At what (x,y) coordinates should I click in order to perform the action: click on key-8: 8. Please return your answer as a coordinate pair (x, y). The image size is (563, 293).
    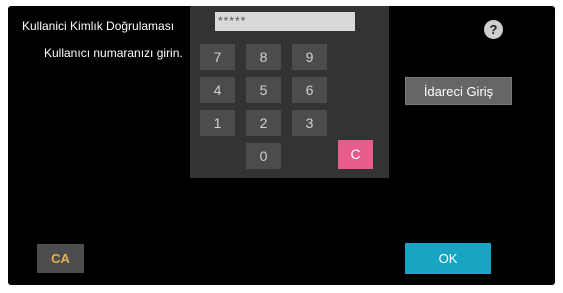
    Looking at the image, I should click on (263, 57).